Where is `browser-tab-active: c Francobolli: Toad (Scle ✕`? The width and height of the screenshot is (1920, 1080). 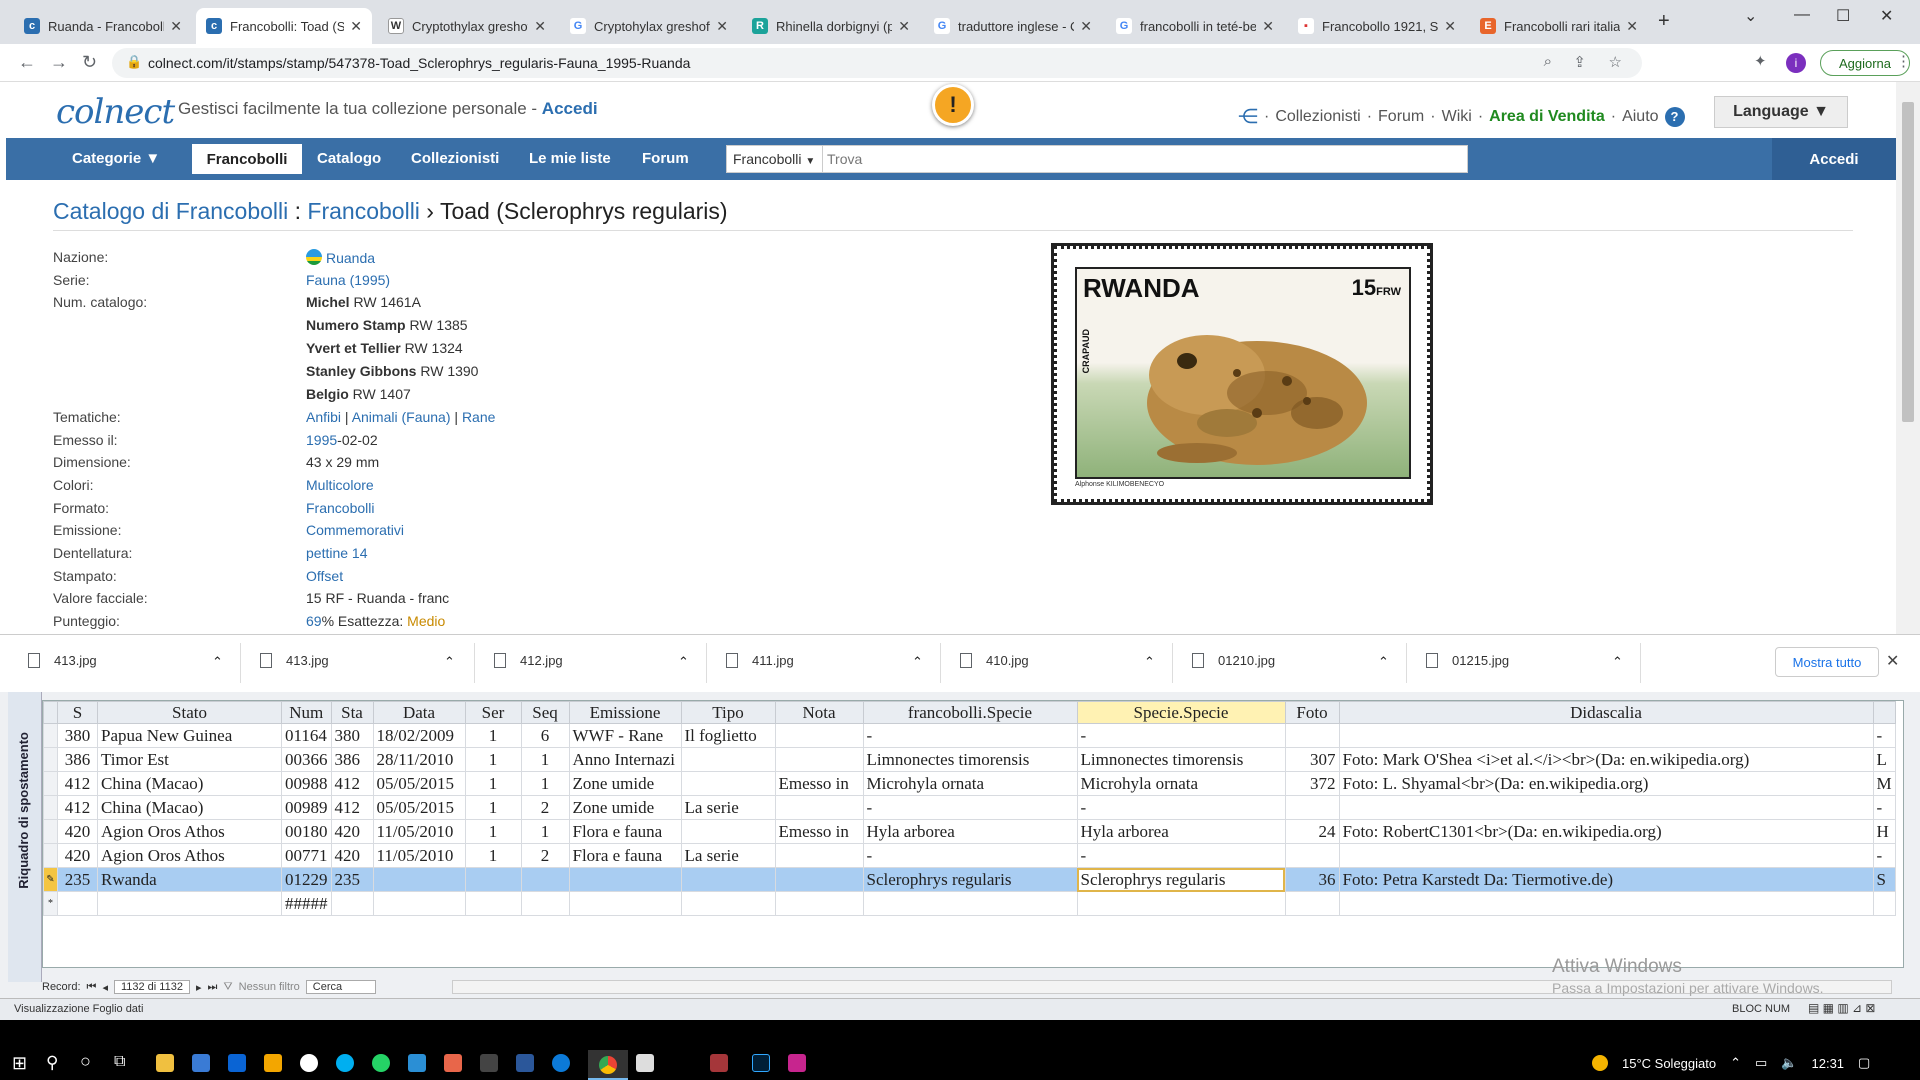 browser-tab-active: c Francobolli: Toad (Scle ✕ is located at coordinates (284, 26).